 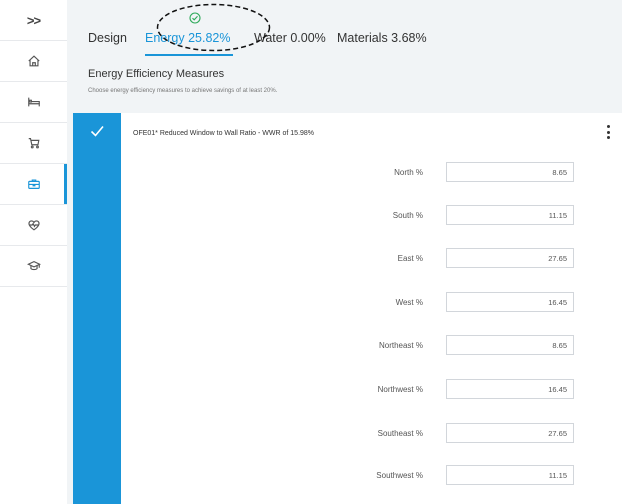 What do you see at coordinates (195, 18) in the screenshot?
I see `check-circle-icon` at bounding box center [195, 18].